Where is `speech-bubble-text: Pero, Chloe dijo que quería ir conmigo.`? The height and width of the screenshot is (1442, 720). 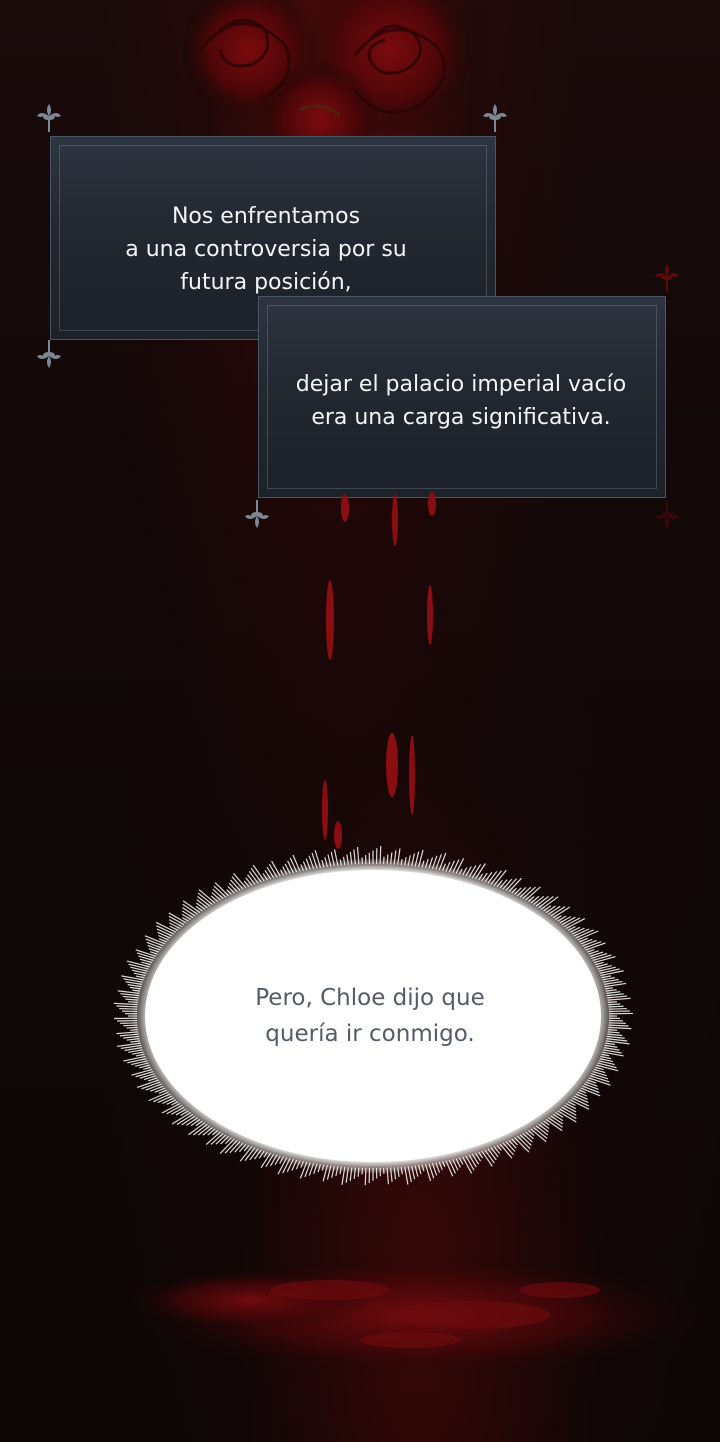
speech-bubble-text: Pero, Chloe dijo que quería ir conmigo. is located at coordinates (370, 1016).